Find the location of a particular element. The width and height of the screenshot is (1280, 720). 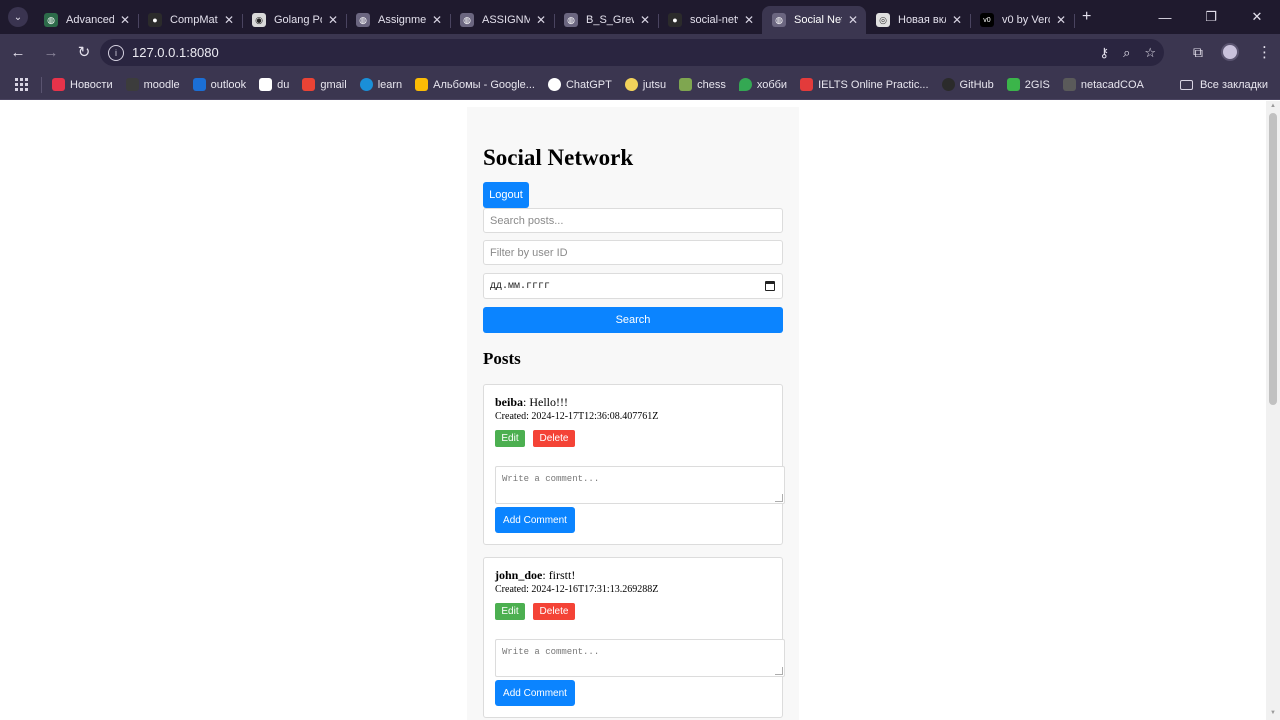

browser-tab: ◎ Новая вкл ✕ is located at coordinates (918, 20).